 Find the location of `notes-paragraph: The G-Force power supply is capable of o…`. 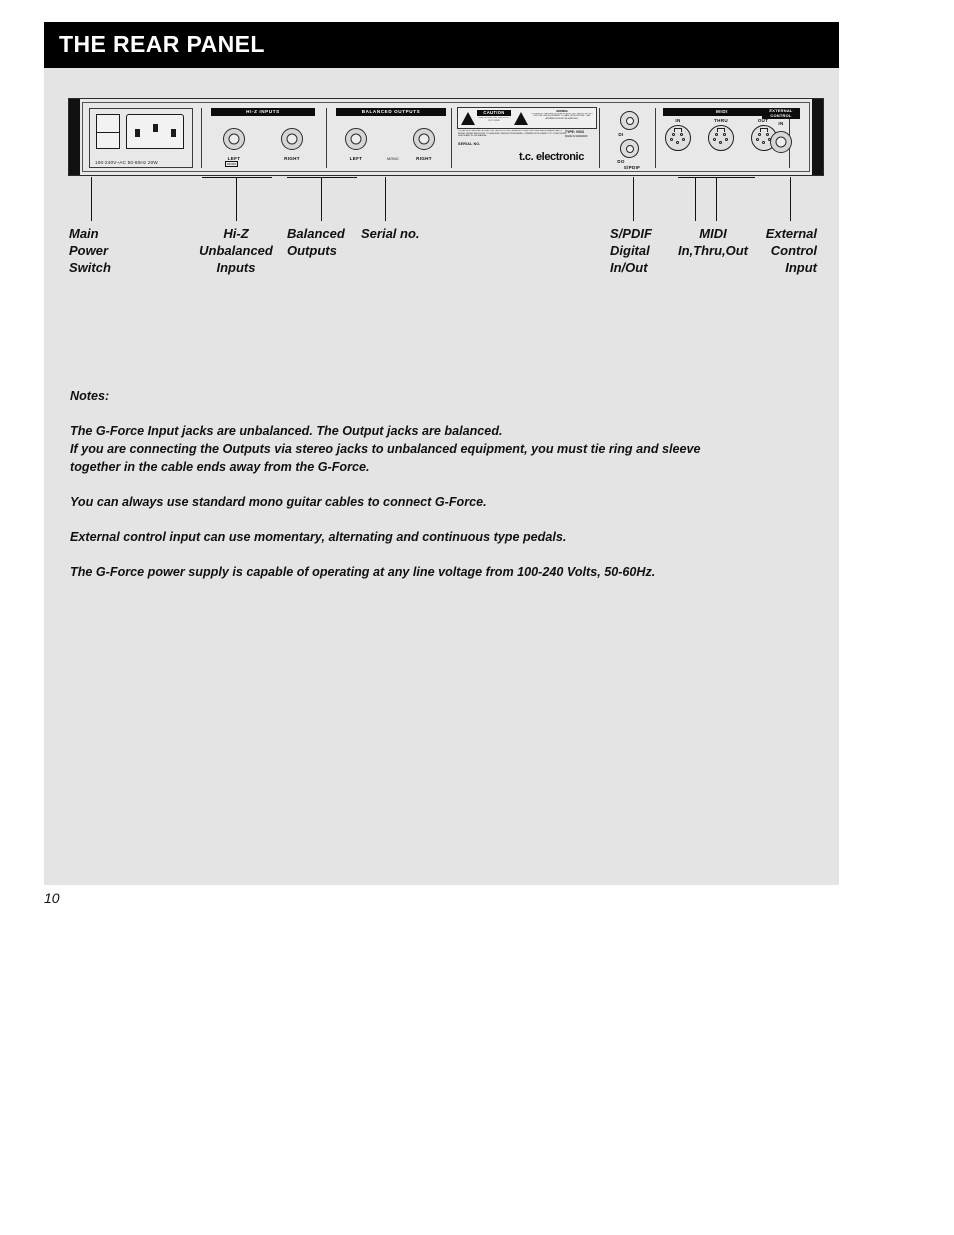

notes-paragraph: The G-Force power supply is capable of o… is located at coordinates (435, 572).